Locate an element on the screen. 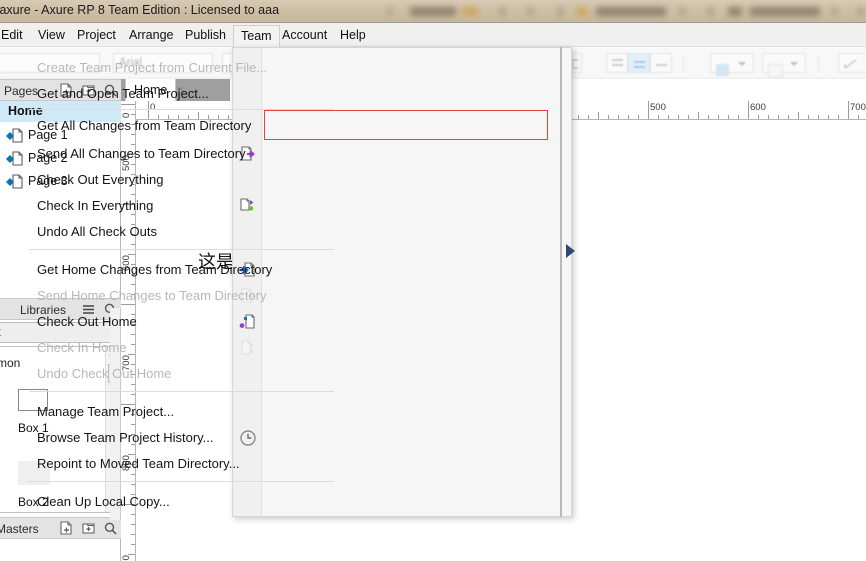  menu-right-border is located at coordinates (561, 282).